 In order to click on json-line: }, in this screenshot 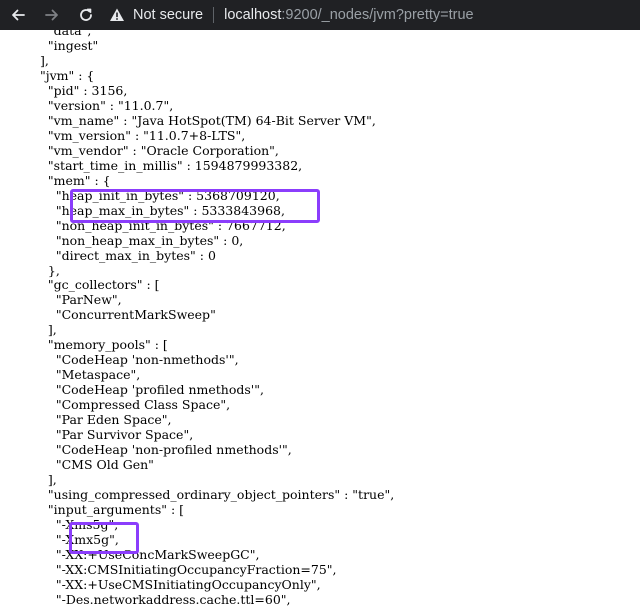, I will do `click(46, 270)`.